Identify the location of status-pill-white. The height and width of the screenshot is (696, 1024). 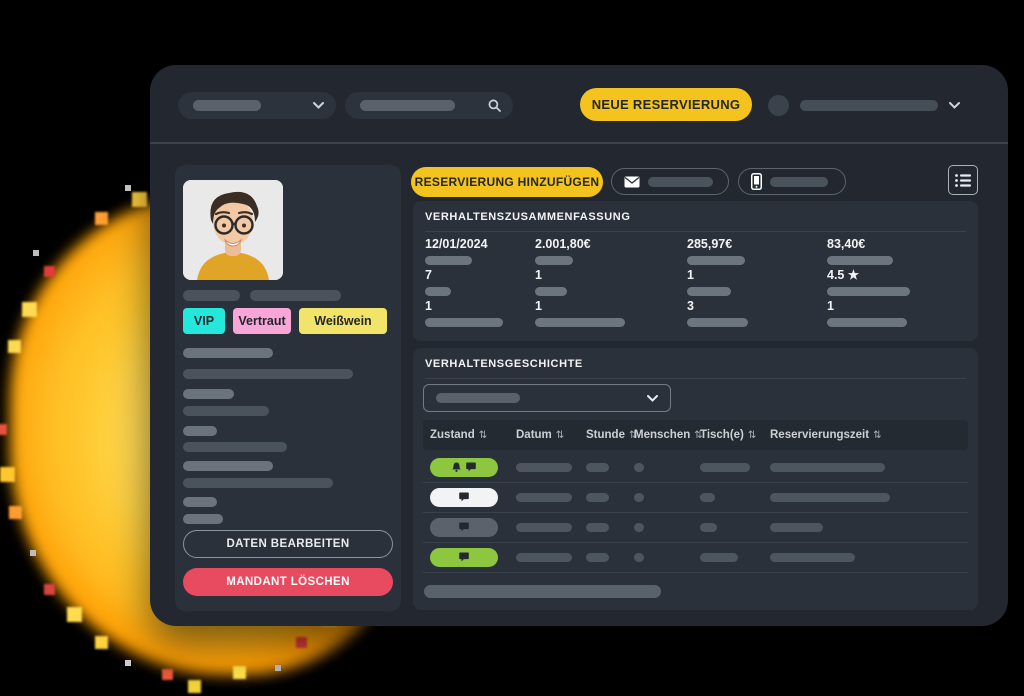
(464, 497).